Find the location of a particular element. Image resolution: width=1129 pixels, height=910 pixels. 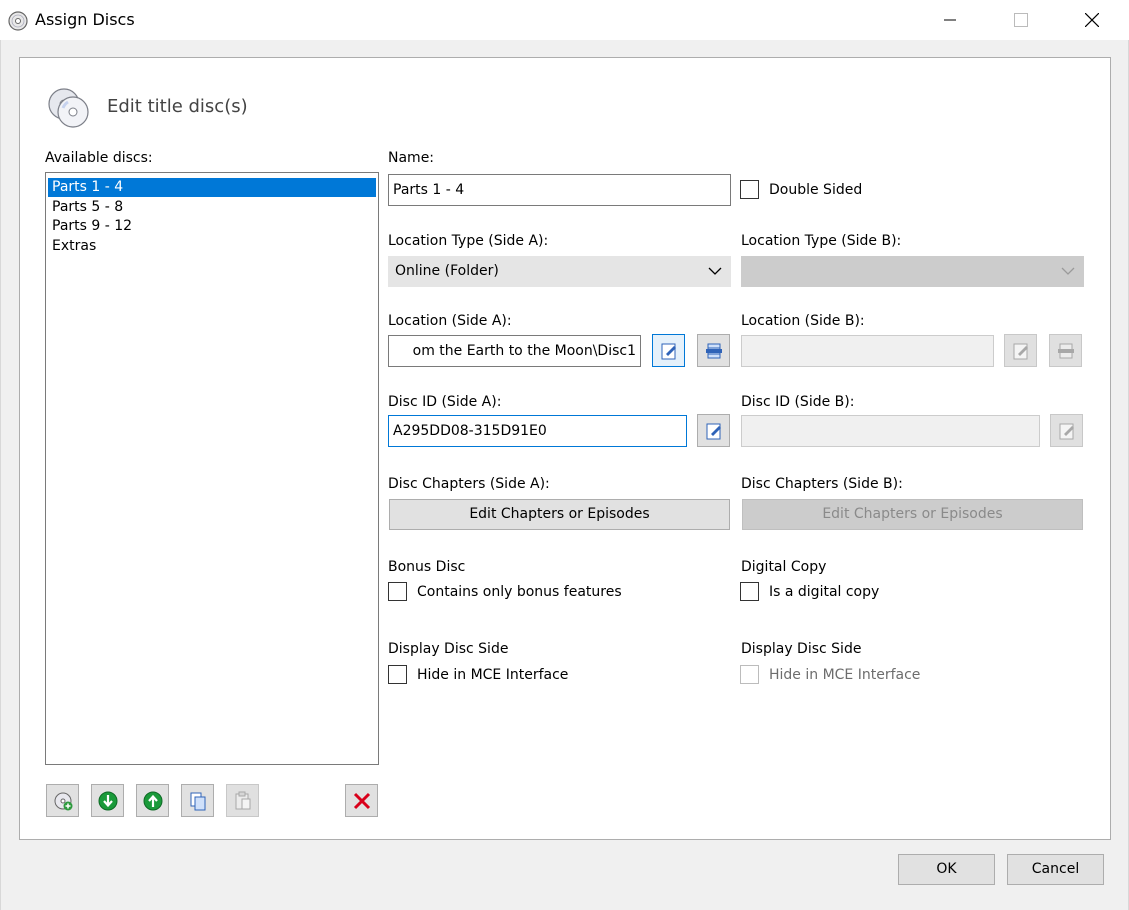

digital-copy-label: Is a digital copy is located at coordinates (824, 592).